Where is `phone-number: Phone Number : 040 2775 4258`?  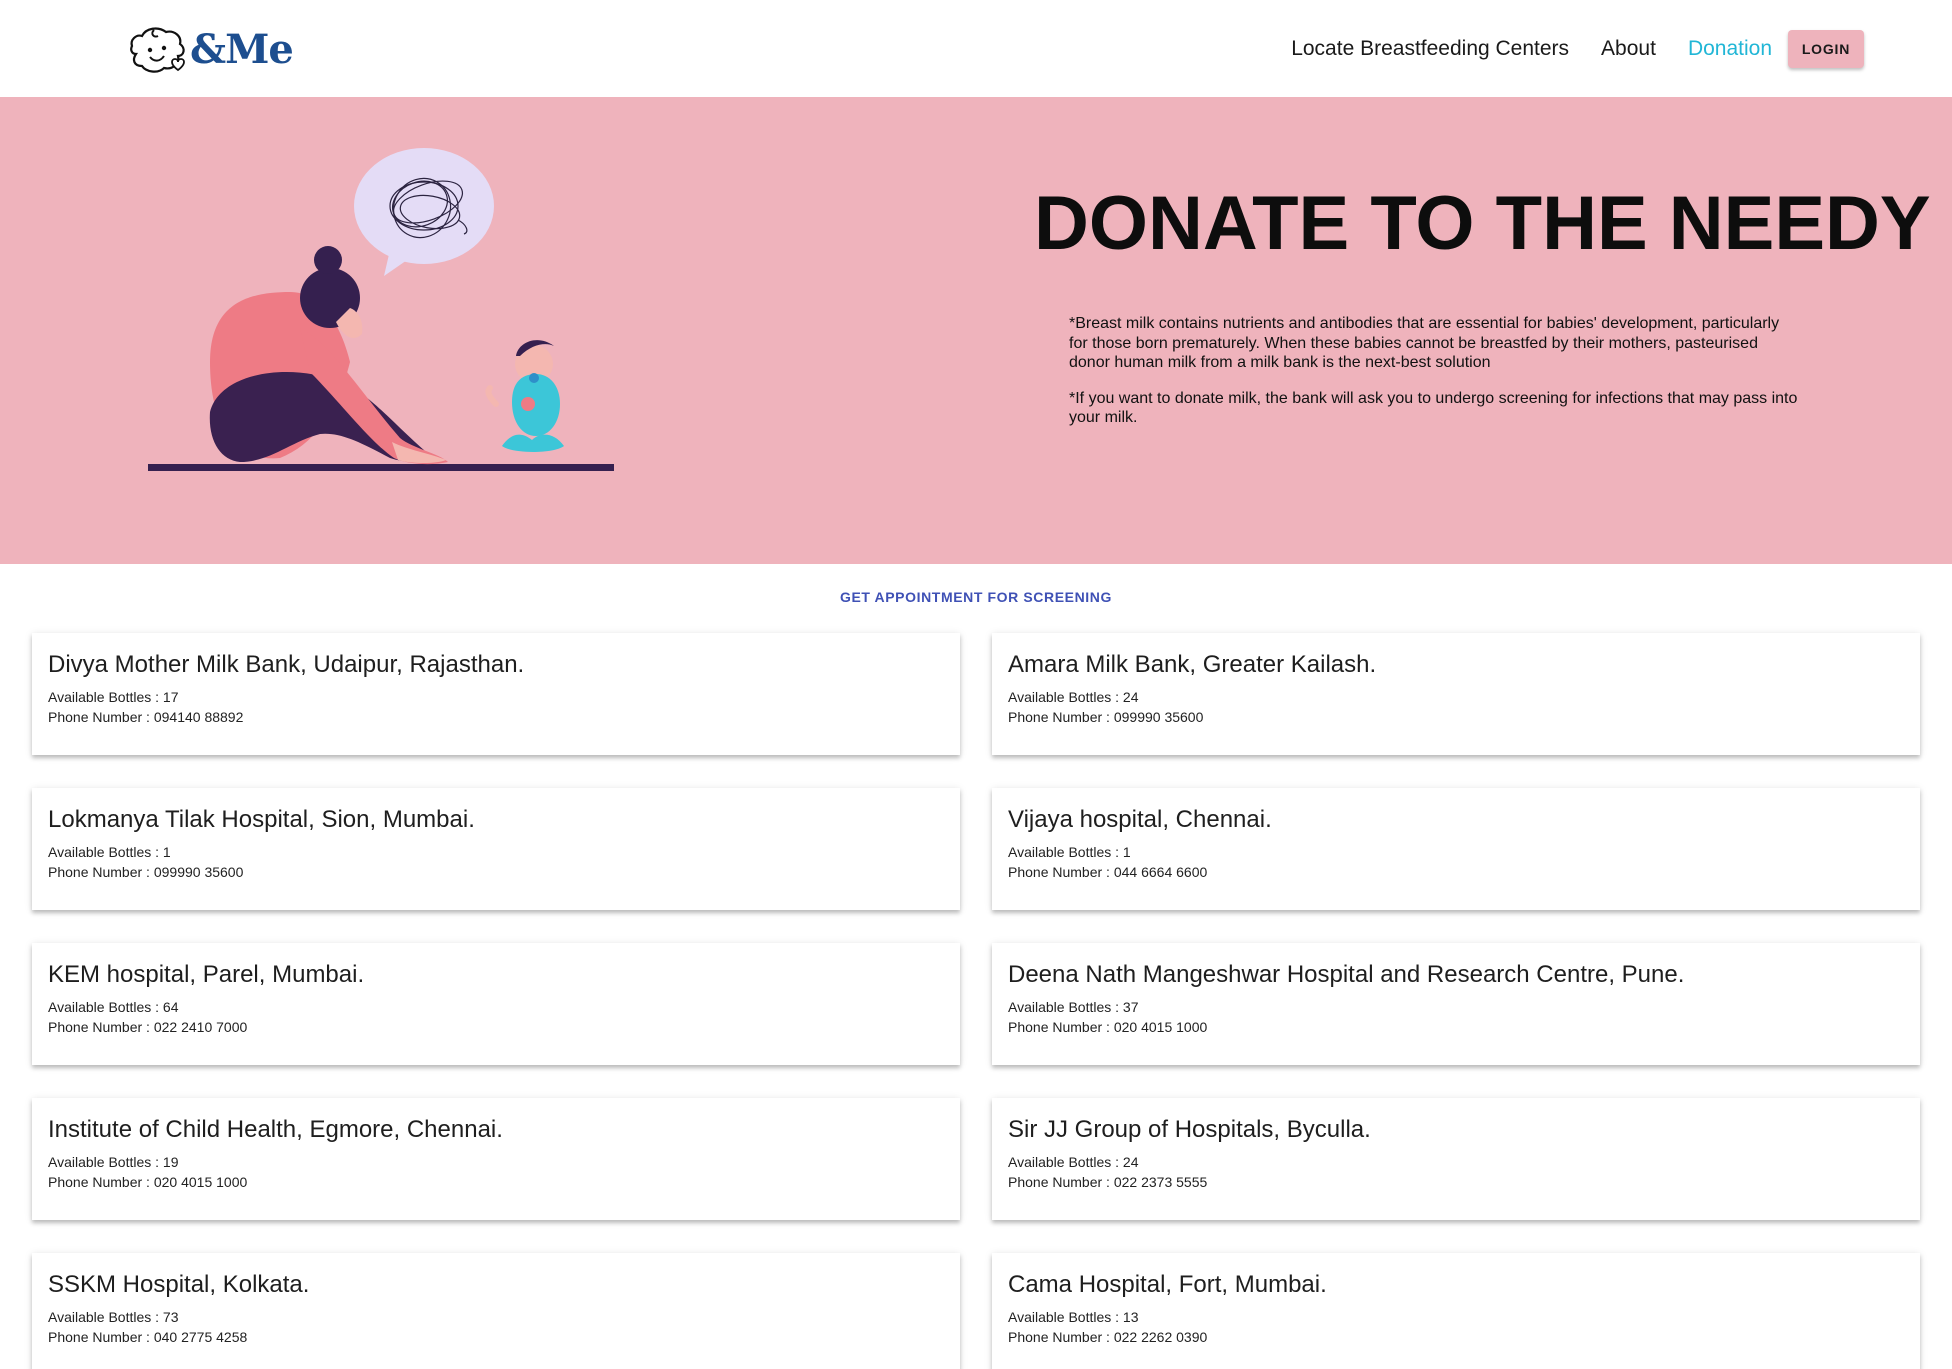
phone-number: Phone Number : 040 2775 4258 is located at coordinates (148, 1337).